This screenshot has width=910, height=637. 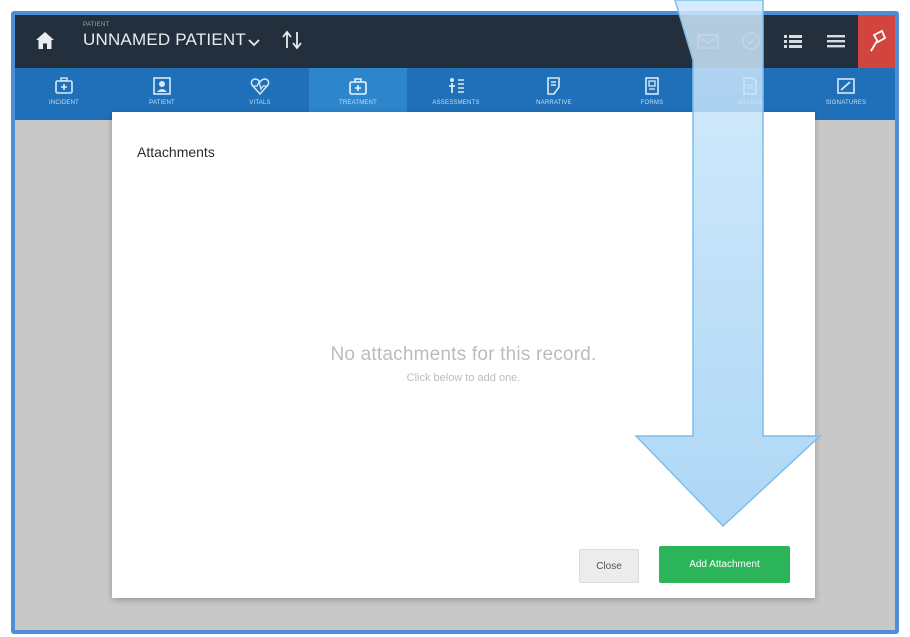 What do you see at coordinates (751, 41) in the screenshot?
I see `check-circle-icon` at bounding box center [751, 41].